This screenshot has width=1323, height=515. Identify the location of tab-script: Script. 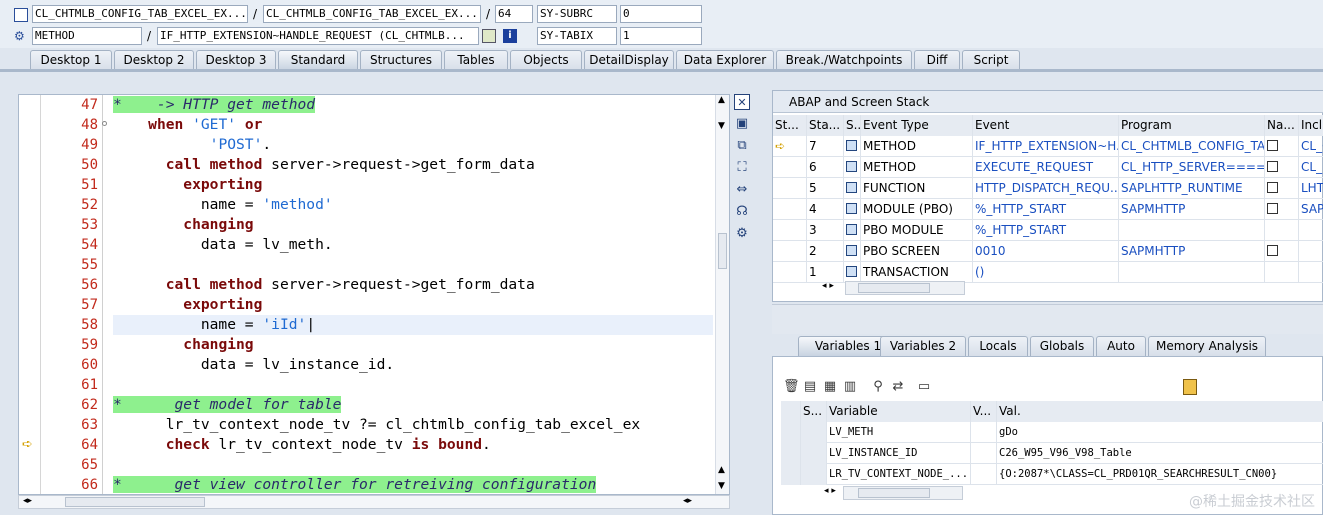
(991, 60).